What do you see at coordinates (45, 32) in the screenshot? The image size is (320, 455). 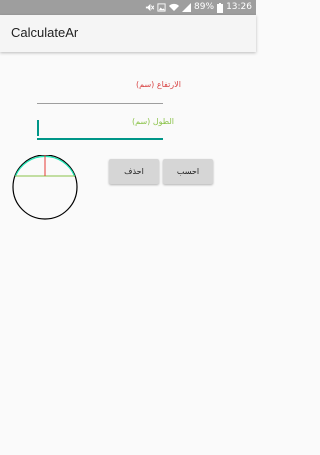 I see `app-title: CalculateAr` at bounding box center [45, 32].